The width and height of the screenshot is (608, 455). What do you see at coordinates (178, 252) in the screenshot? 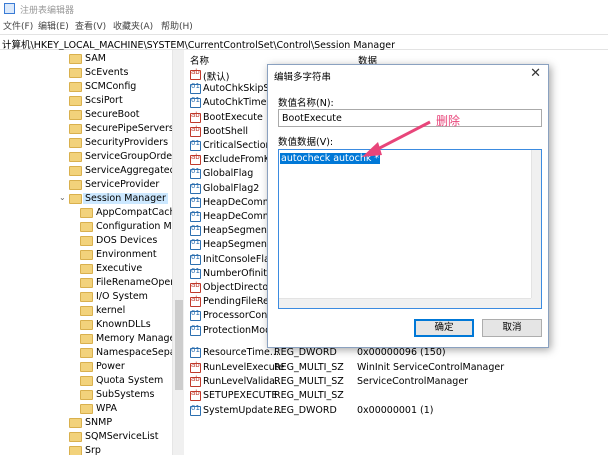
I see `tree-scrollbar` at bounding box center [178, 252].